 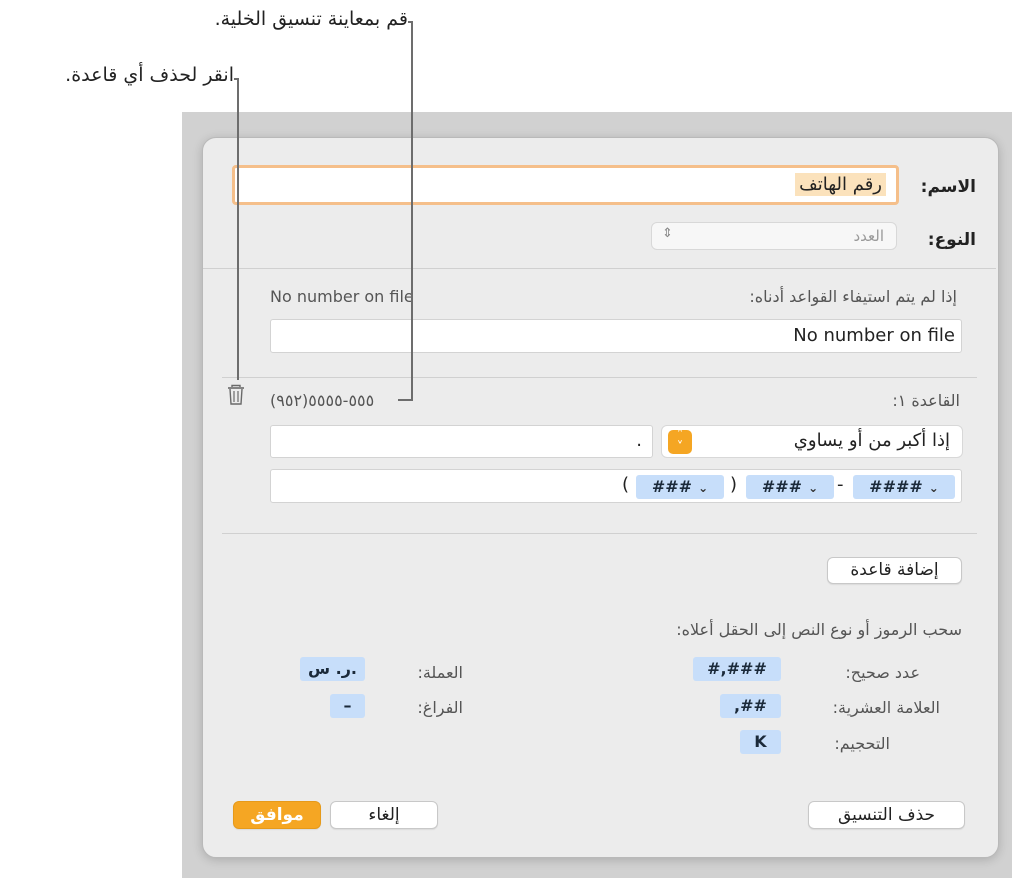 What do you see at coordinates (667, 233) in the screenshot?
I see `chevron-updown-icon: ⇕` at bounding box center [667, 233].